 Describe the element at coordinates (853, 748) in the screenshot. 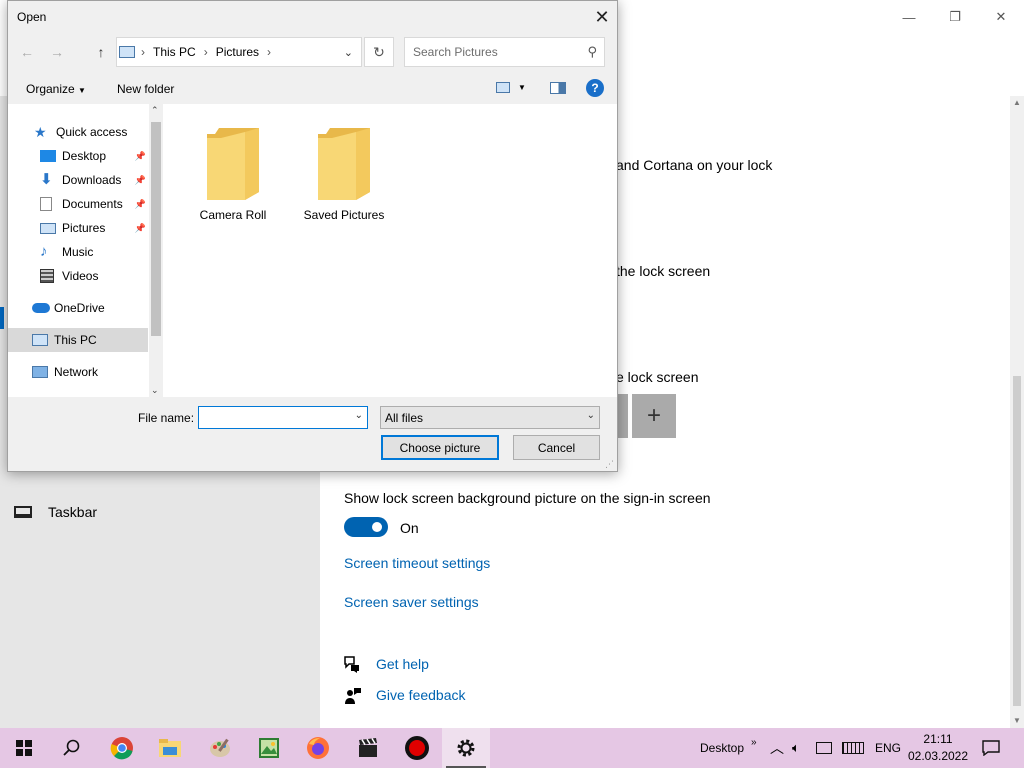

I see `keyboard-icon` at that location.